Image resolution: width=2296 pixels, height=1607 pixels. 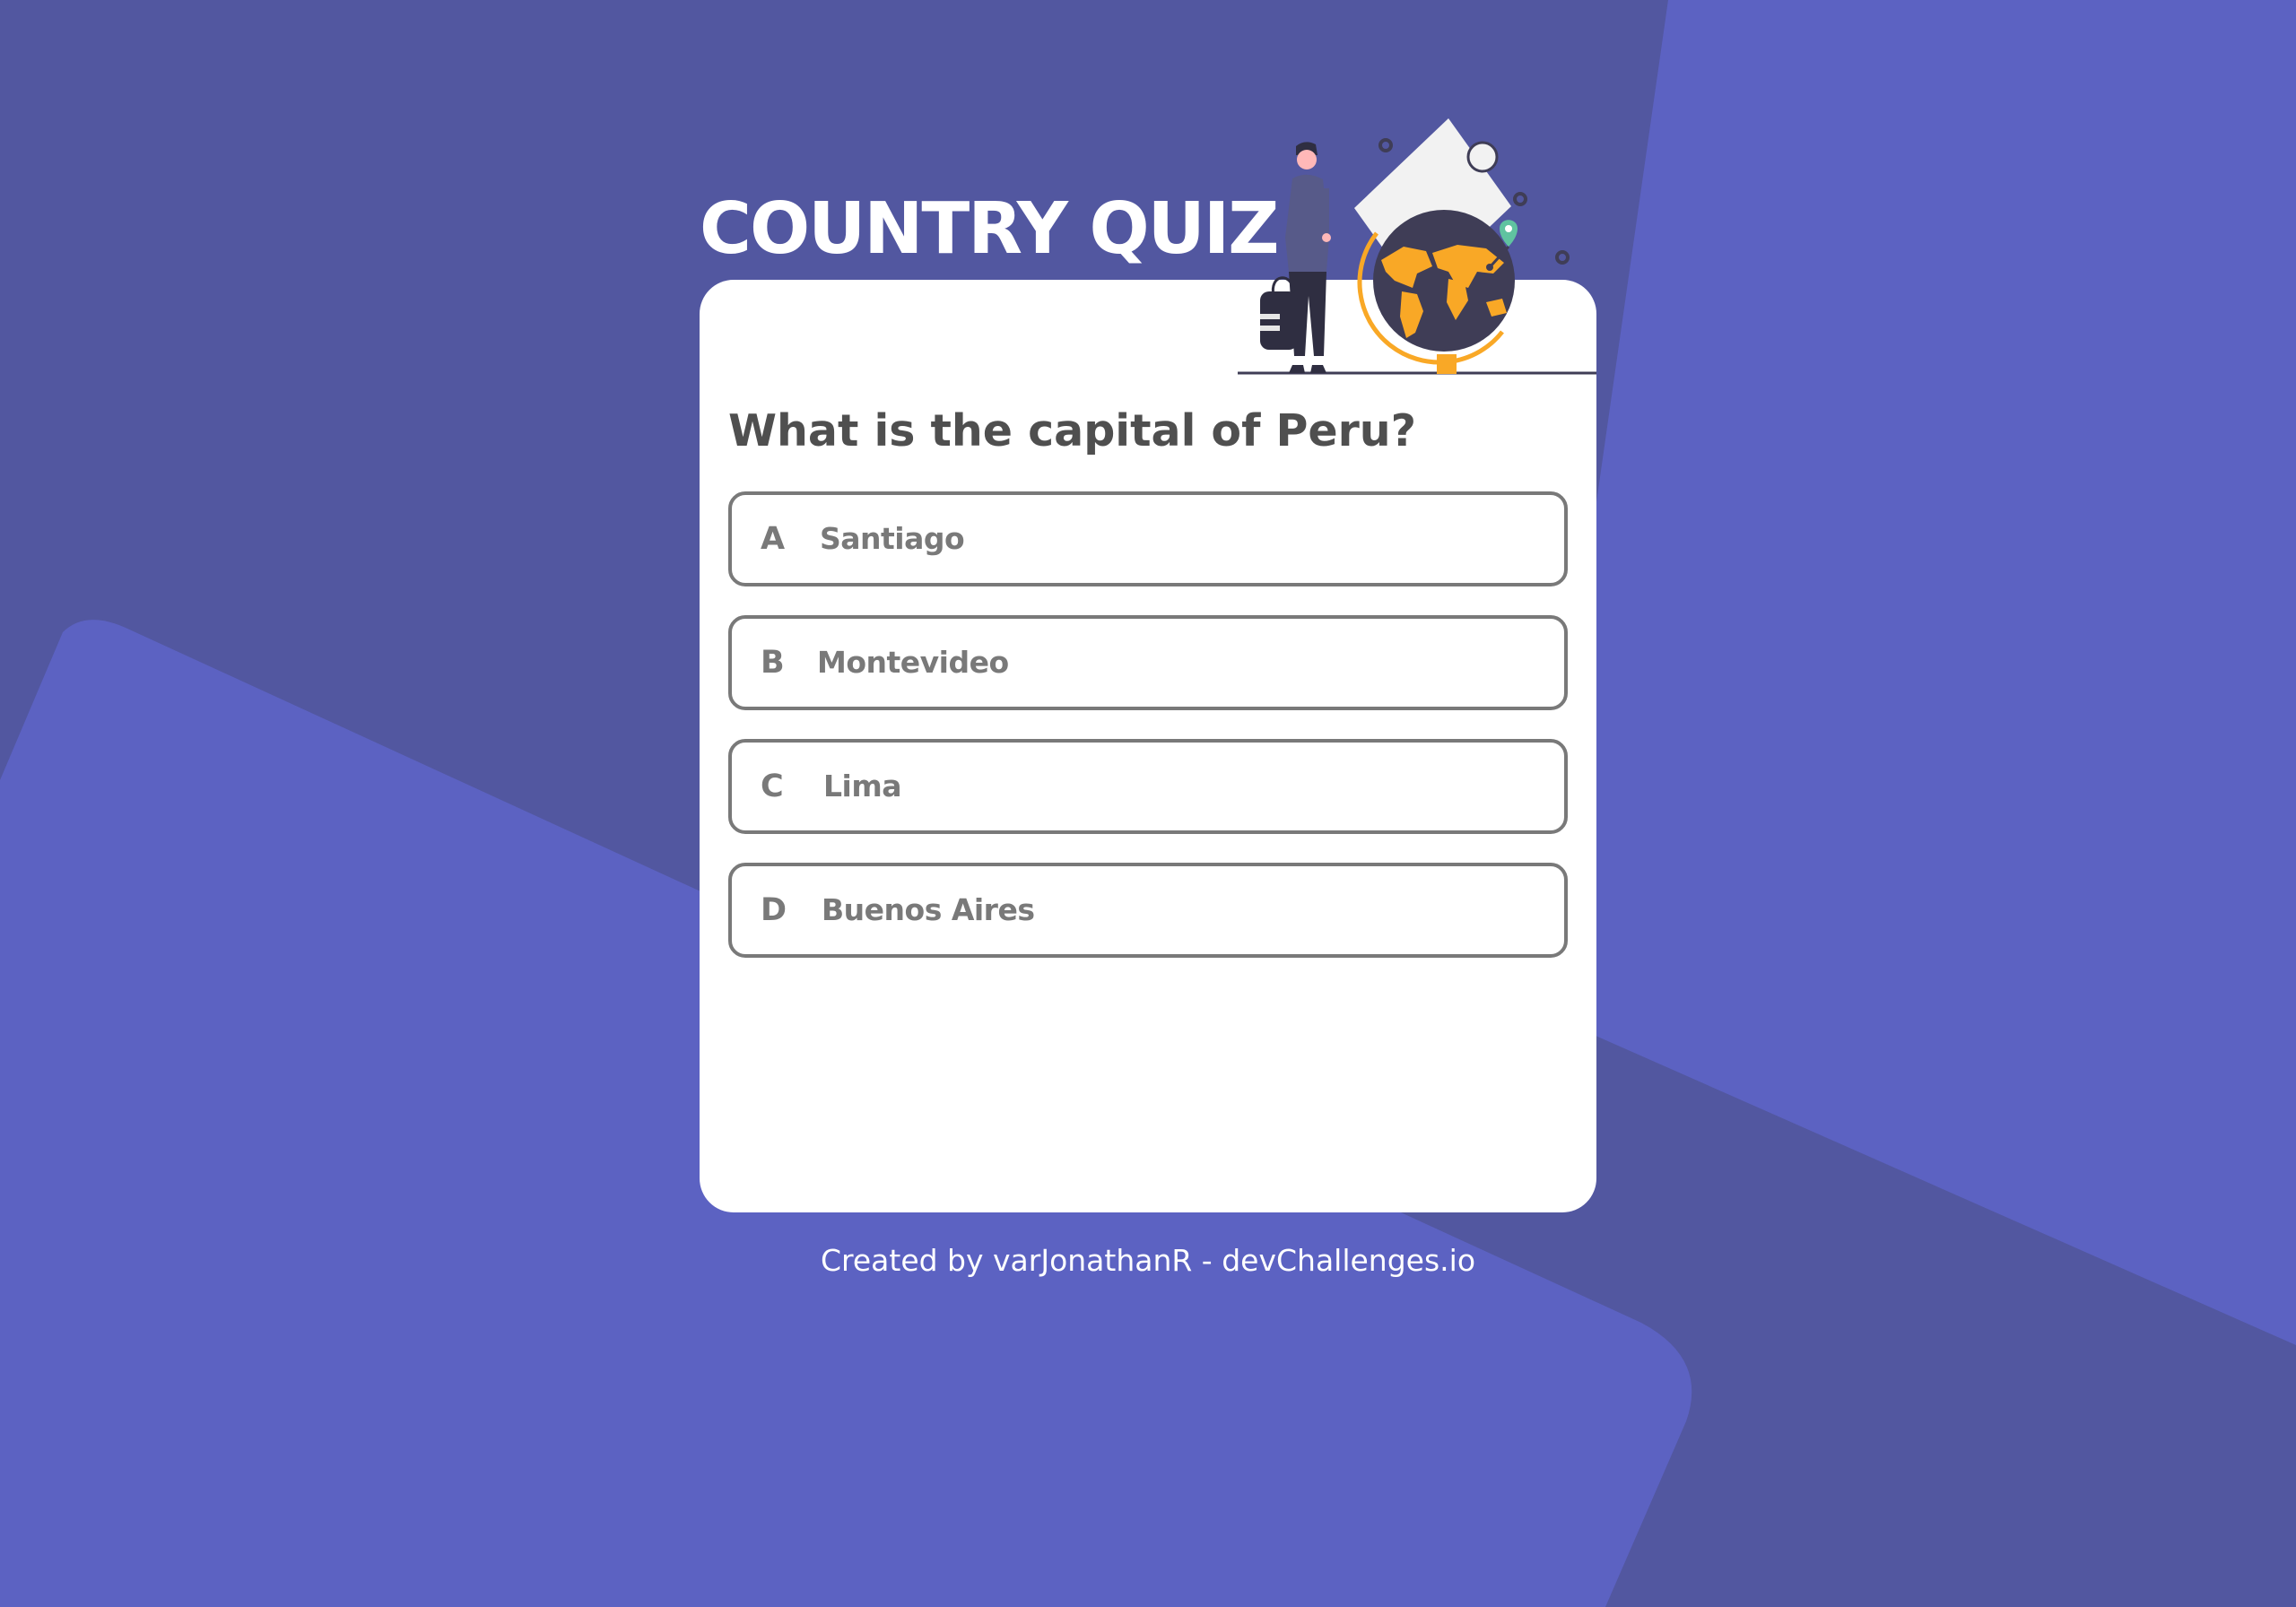 I want to click on option-letter: A, so click(x=773, y=539).